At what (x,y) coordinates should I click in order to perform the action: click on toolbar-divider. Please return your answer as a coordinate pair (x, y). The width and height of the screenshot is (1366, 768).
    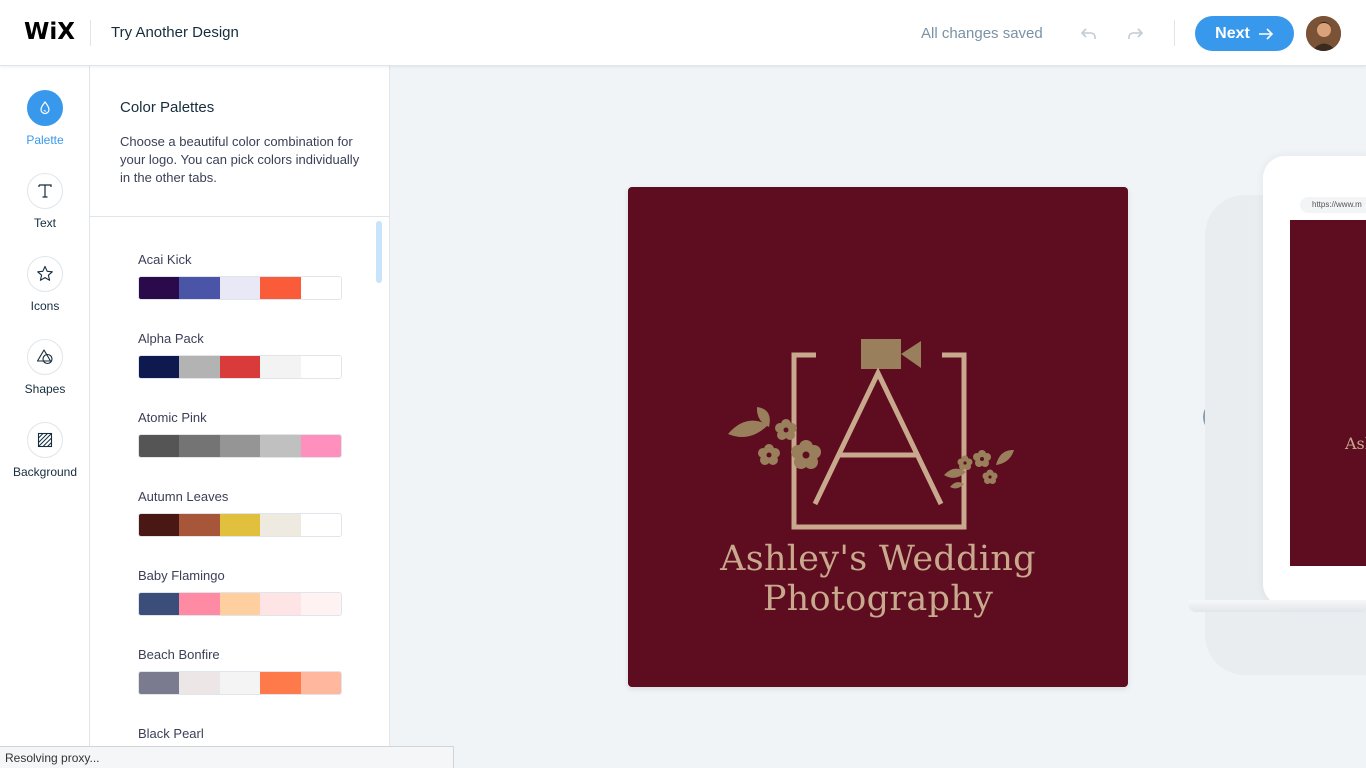
    Looking at the image, I should click on (1174, 33).